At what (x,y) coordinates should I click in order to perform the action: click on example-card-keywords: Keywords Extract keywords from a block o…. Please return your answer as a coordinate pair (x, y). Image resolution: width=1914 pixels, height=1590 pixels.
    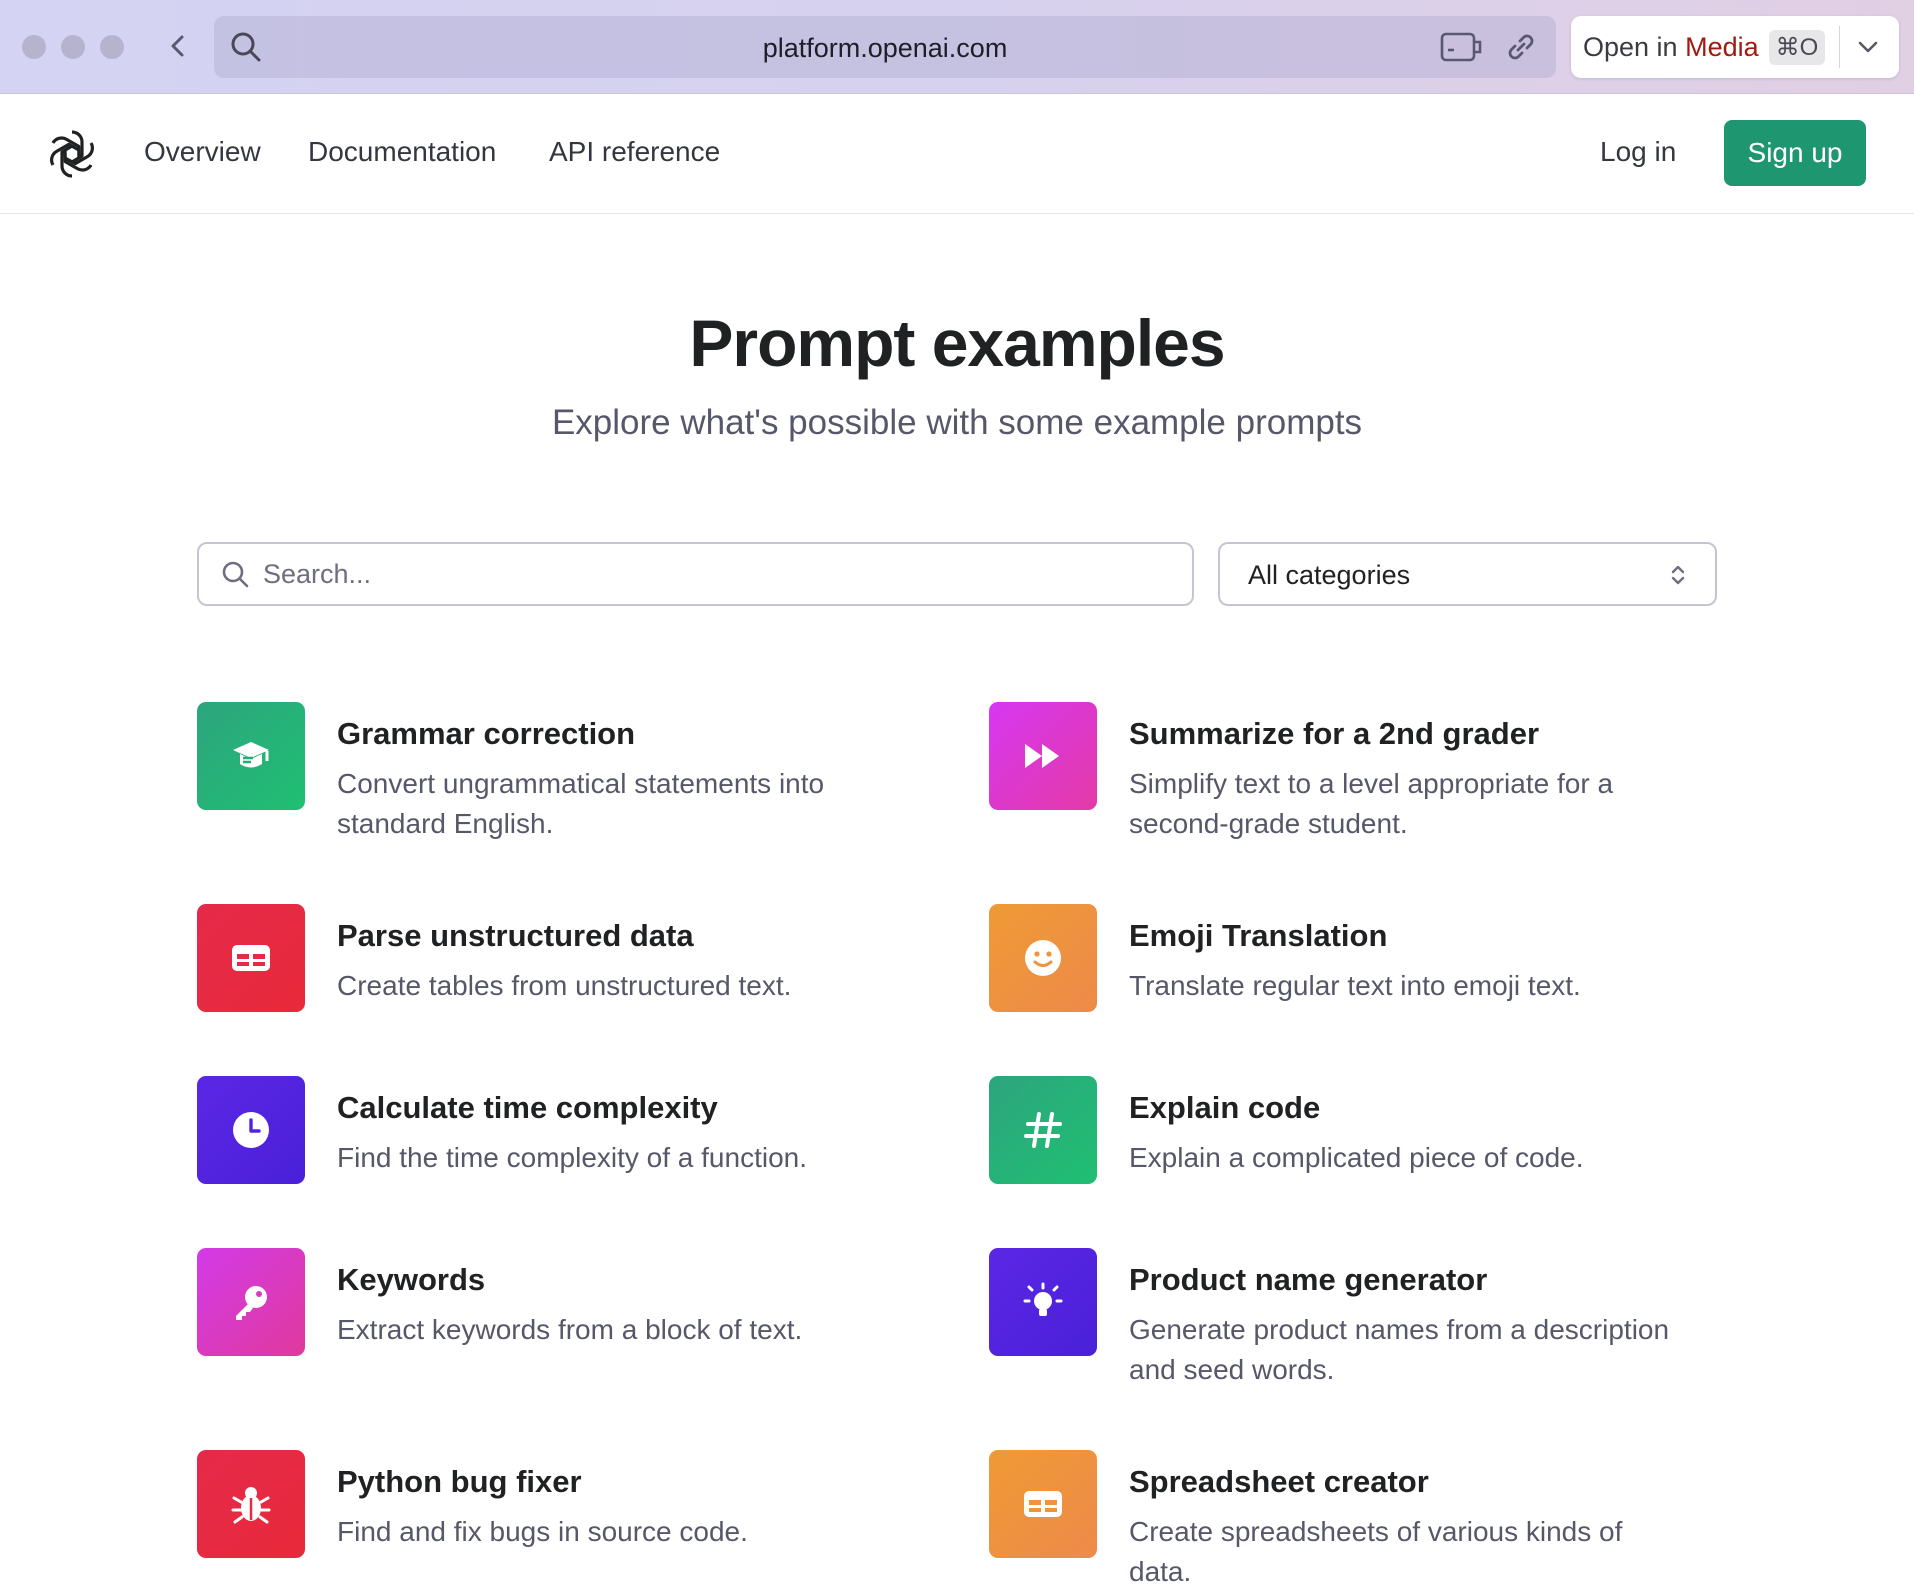
    Looking at the image, I should click on (567, 1323).